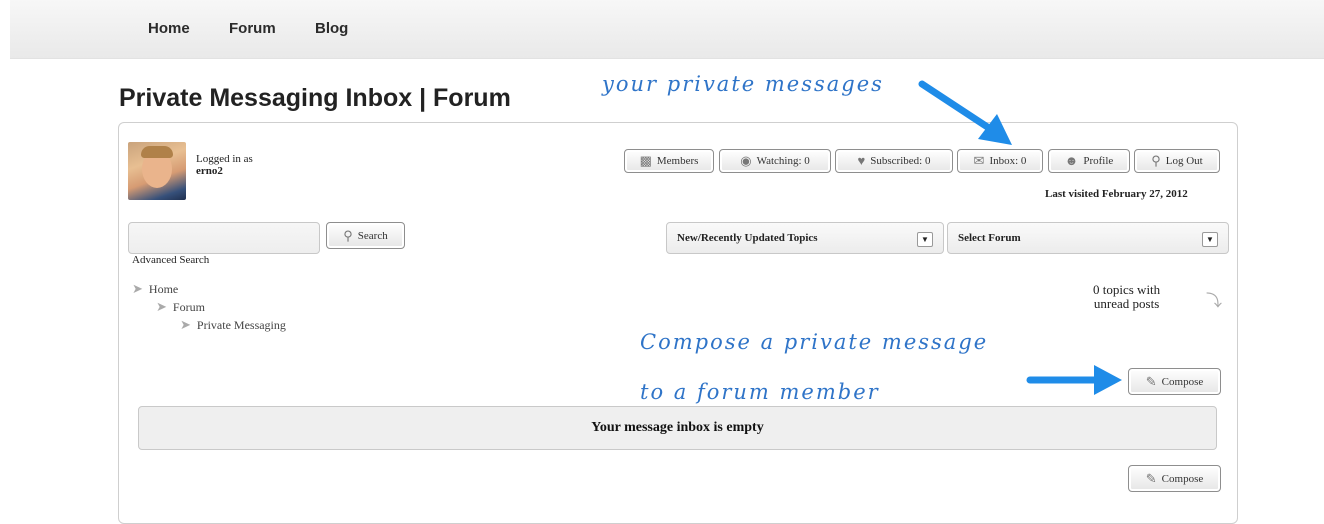  Describe the element at coordinates (645, 160) in the screenshot. I see `members-icon: ▩` at that location.